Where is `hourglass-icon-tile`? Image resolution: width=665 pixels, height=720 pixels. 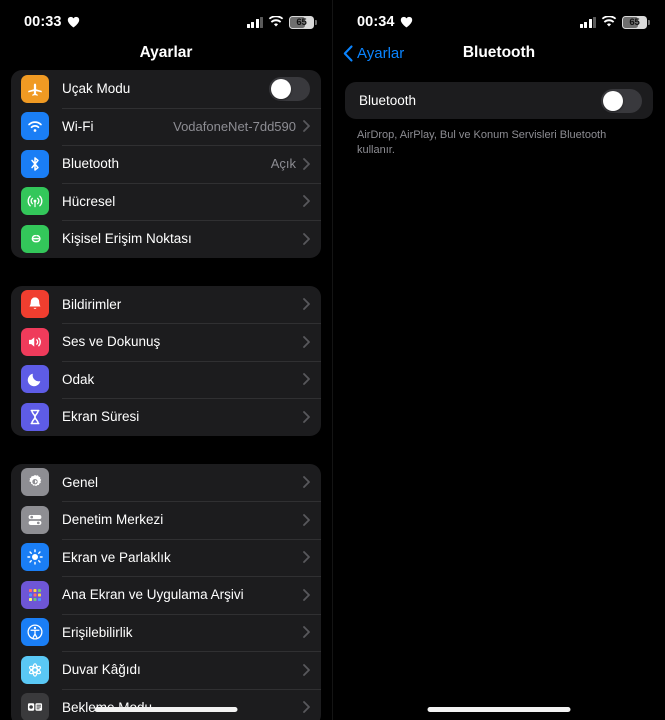
hourglass-icon-tile is located at coordinates (35, 416).